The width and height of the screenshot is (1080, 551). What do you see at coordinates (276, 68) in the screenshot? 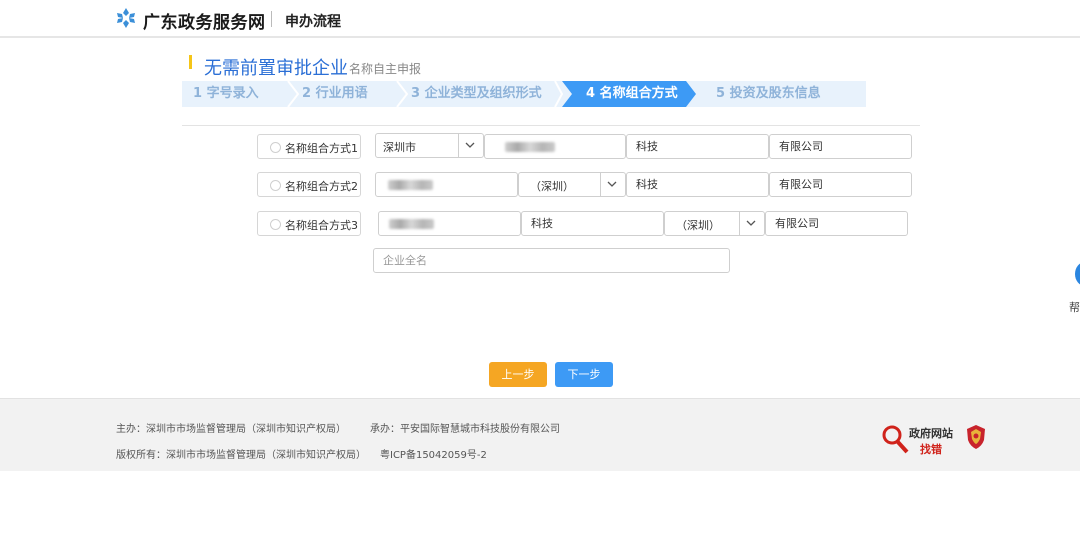
I see `form-title: 无需前置审批企业` at bounding box center [276, 68].